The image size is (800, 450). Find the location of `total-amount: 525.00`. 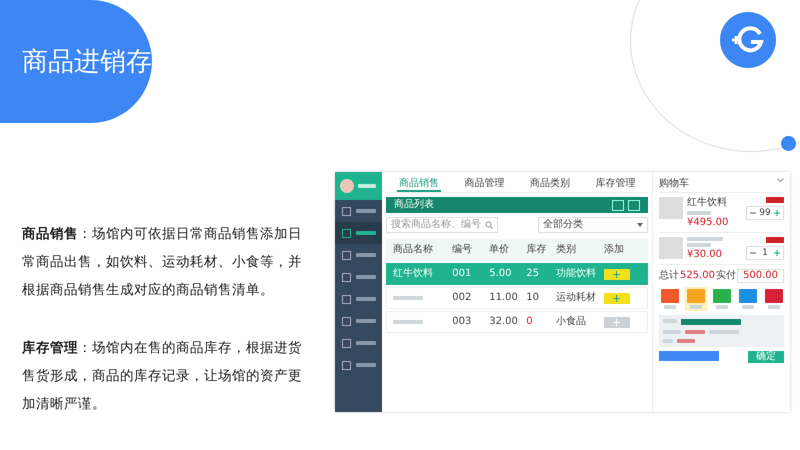

total-amount: 525.00 is located at coordinates (697, 276).